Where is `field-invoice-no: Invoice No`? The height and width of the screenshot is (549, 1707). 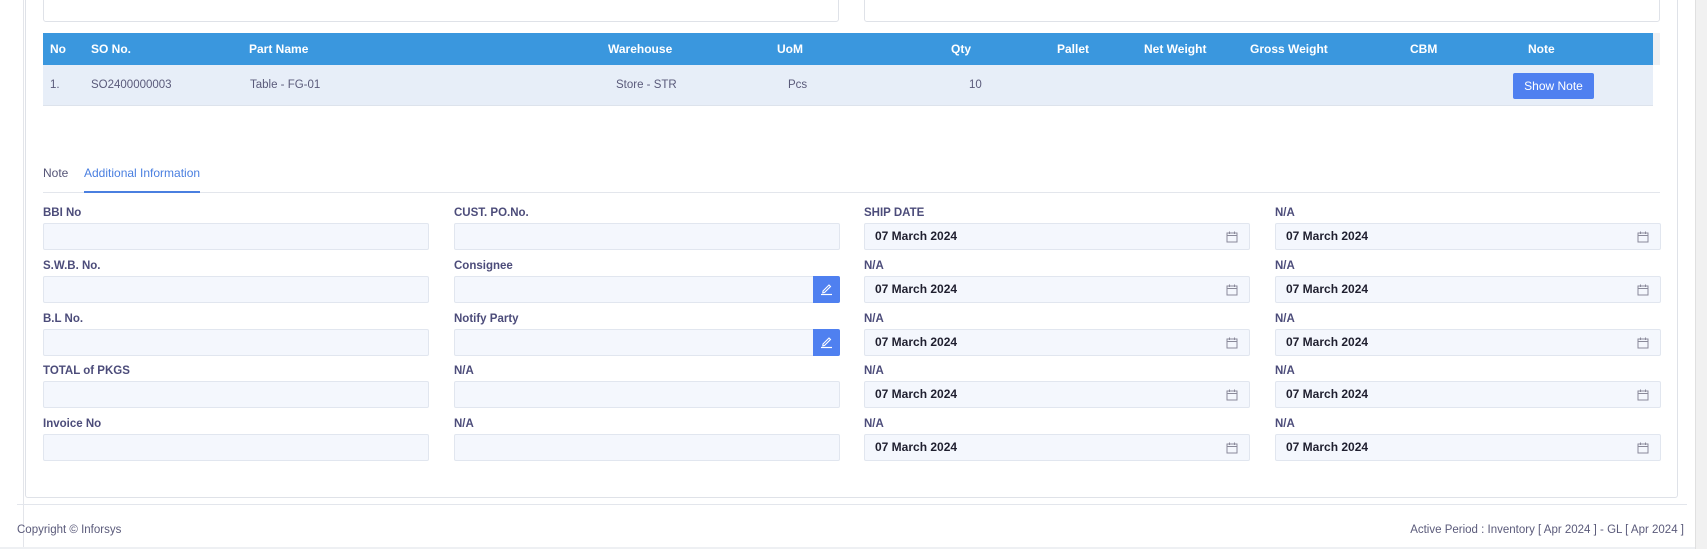
field-invoice-no: Invoice No is located at coordinates (236, 439).